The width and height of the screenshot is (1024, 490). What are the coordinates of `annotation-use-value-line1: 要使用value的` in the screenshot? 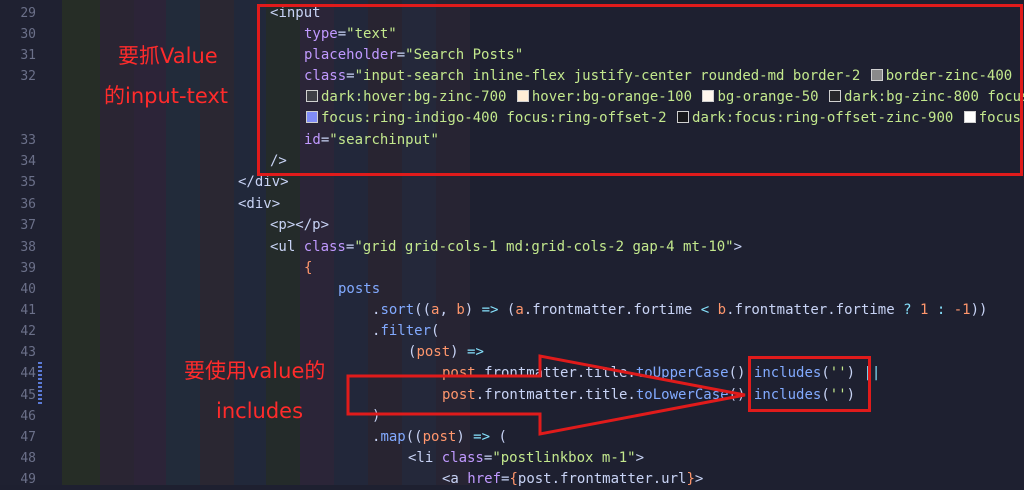 It's located at (255, 371).